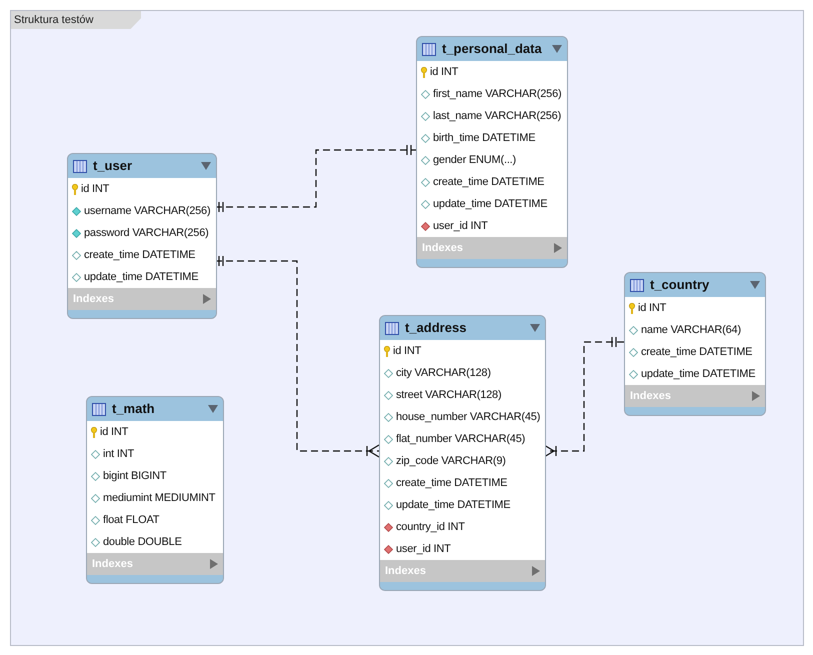 This screenshot has height=655, width=813. I want to click on table-card: t_personal_data id INT first_name VARCHAR(256) last_name VARCHAR(256) birth_time DATETIME gender ENUM(...) create_time DATETIME update_time DATETIME user_id INT Indexes, so click(492, 152).